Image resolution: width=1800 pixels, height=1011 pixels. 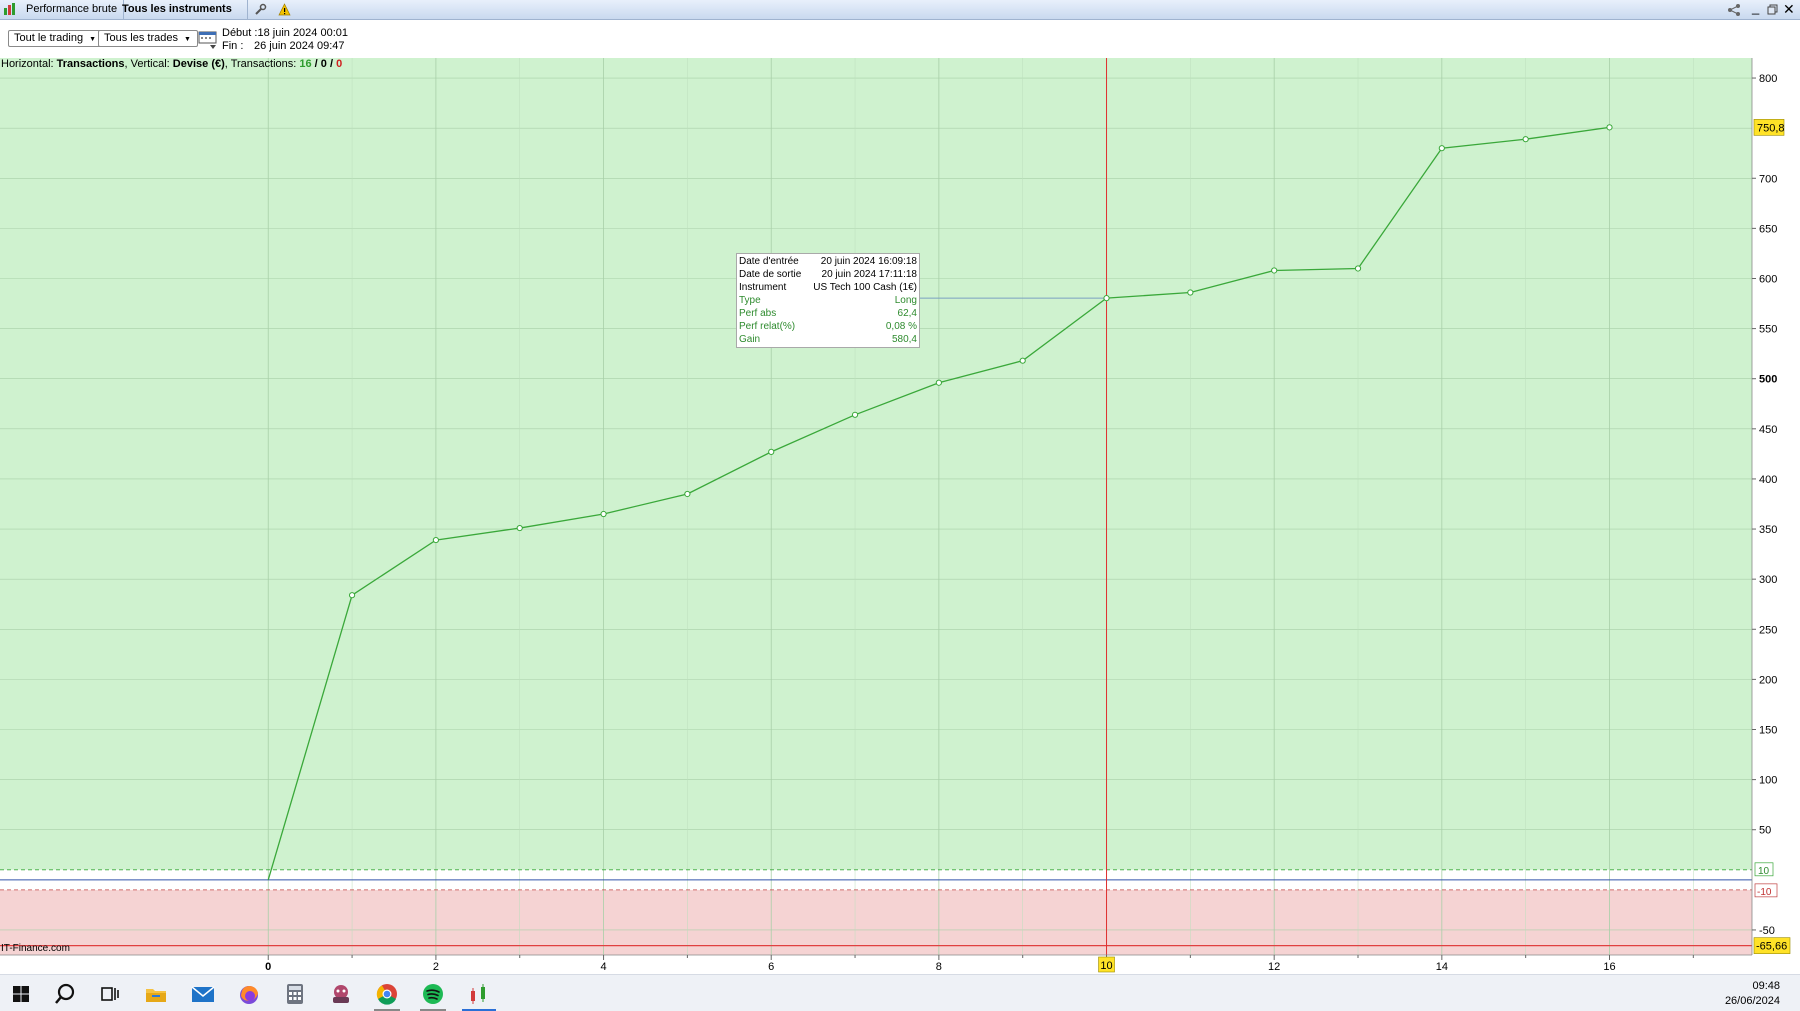 I want to click on tooltip-value: 0,08 %, so click(x=901, y=326).